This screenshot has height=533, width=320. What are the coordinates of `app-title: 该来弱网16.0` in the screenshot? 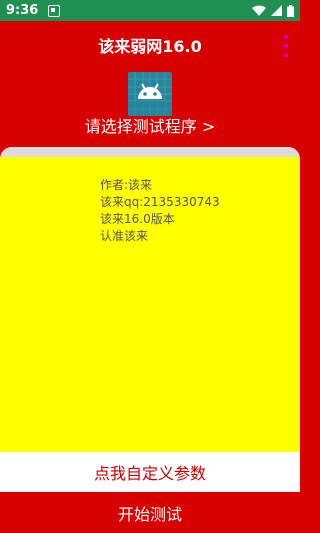 It's located at (150, 46).